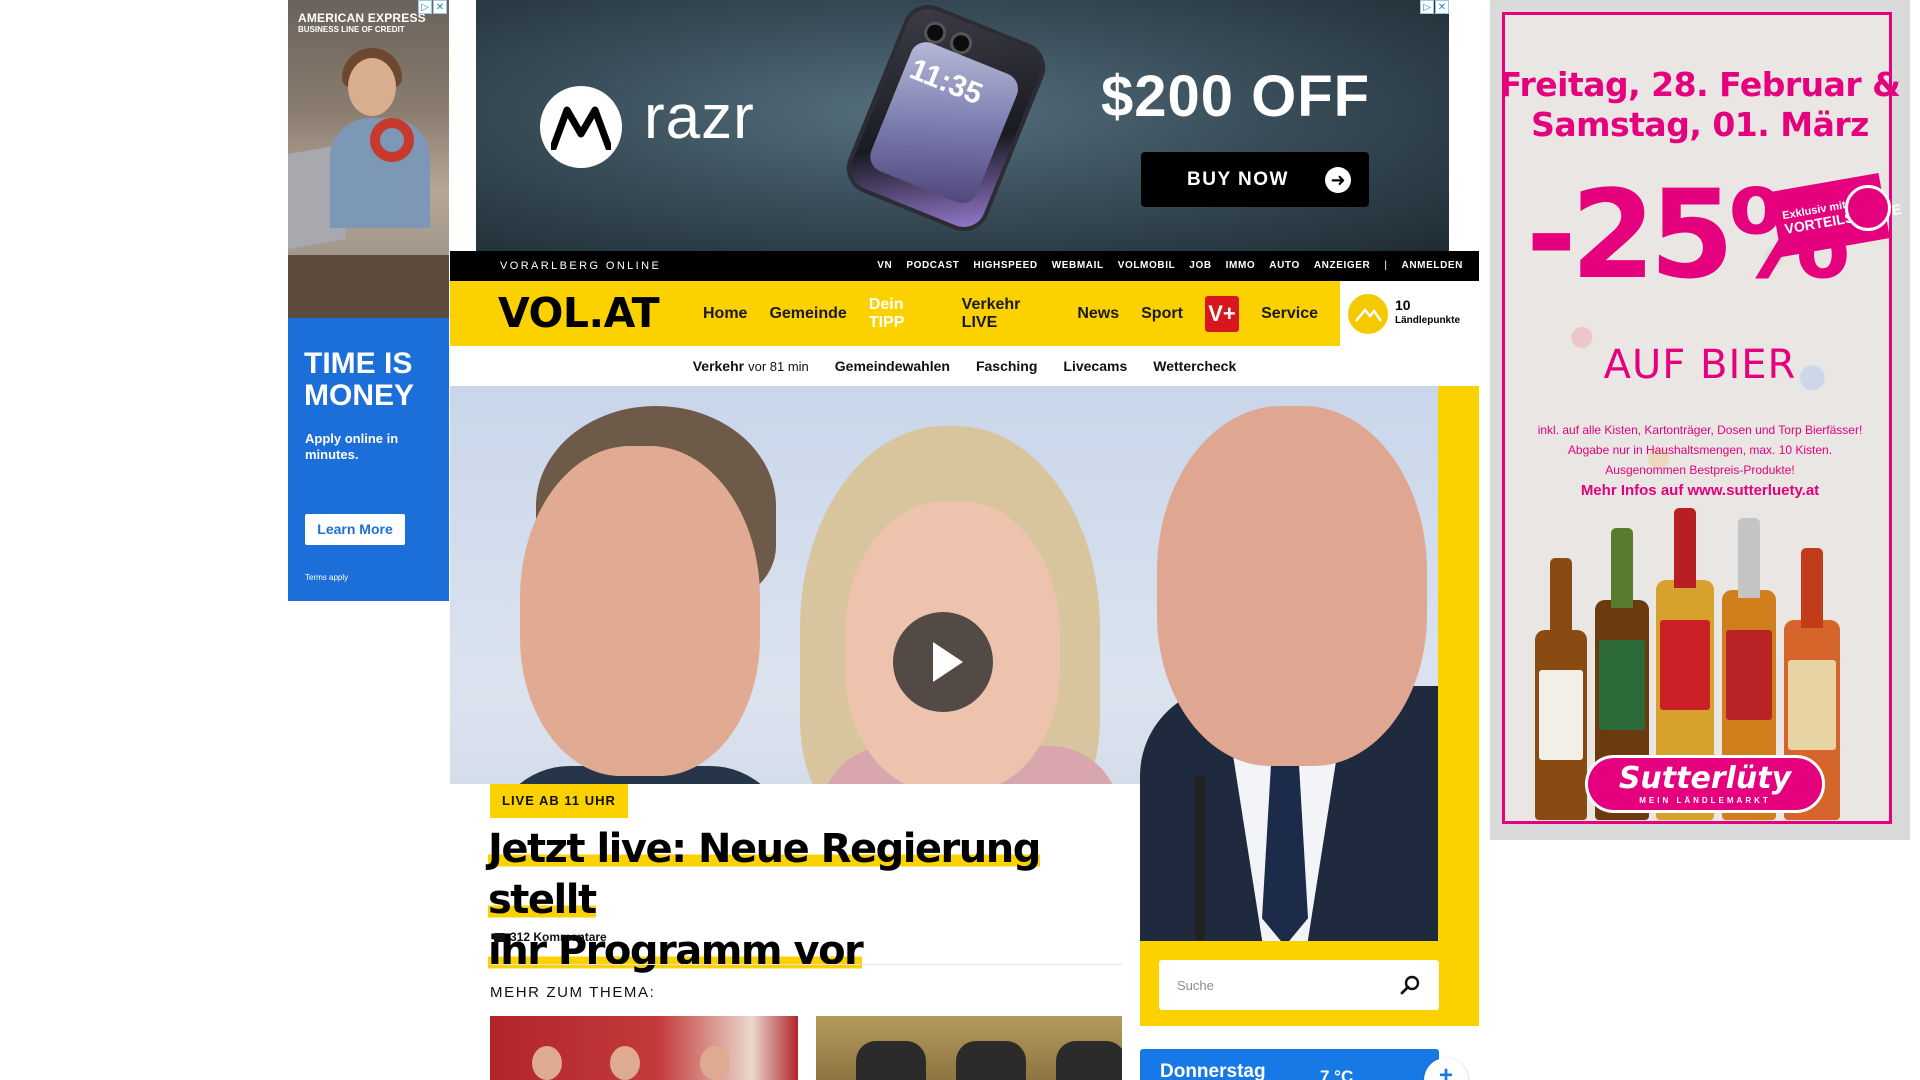  What do you see at coordinates (1368, 314) in the screenshot?
I see `mountain-coin-icon` at bounding box center [1368, 314].